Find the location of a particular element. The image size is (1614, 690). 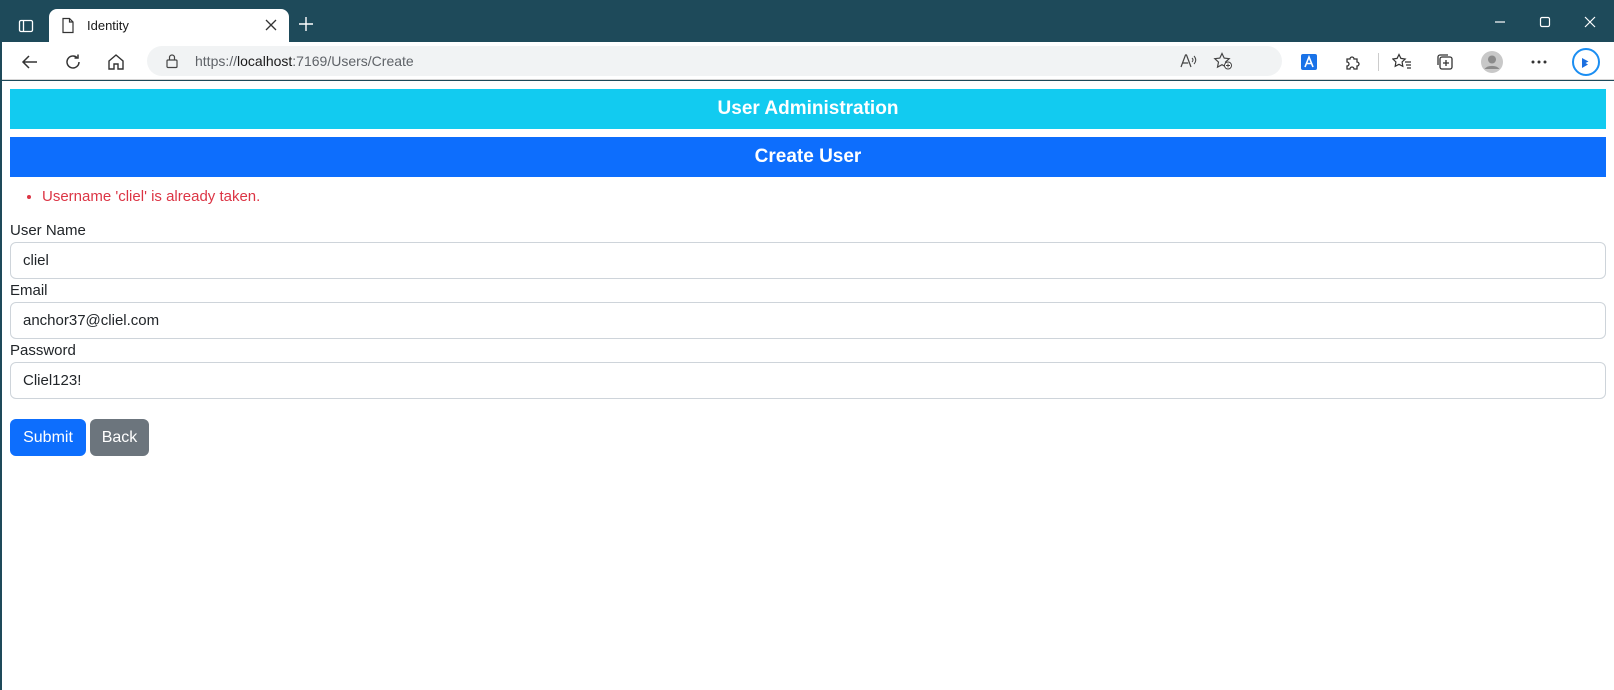

translate-icon is located at coordinates (1309, 62).